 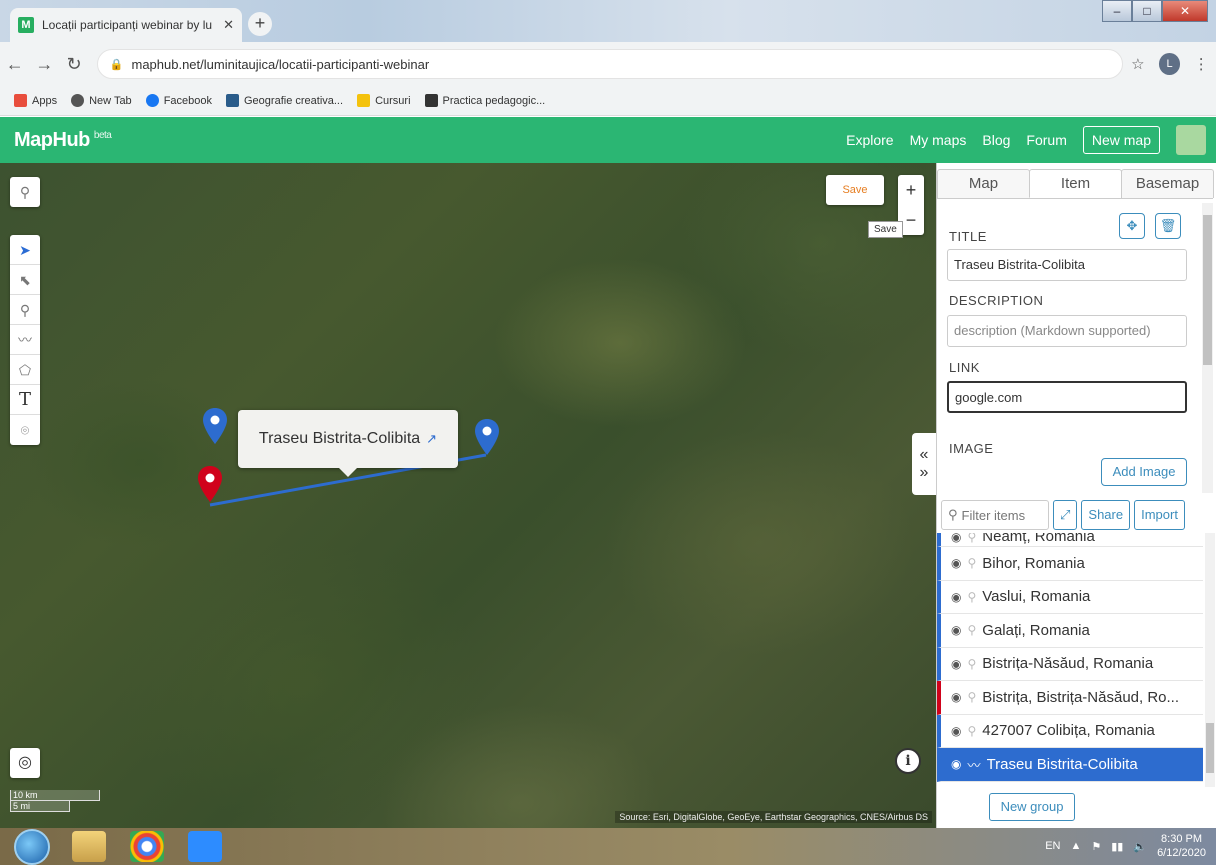 I want to click on text-tool-icon: T, so click(x=25, y=400).